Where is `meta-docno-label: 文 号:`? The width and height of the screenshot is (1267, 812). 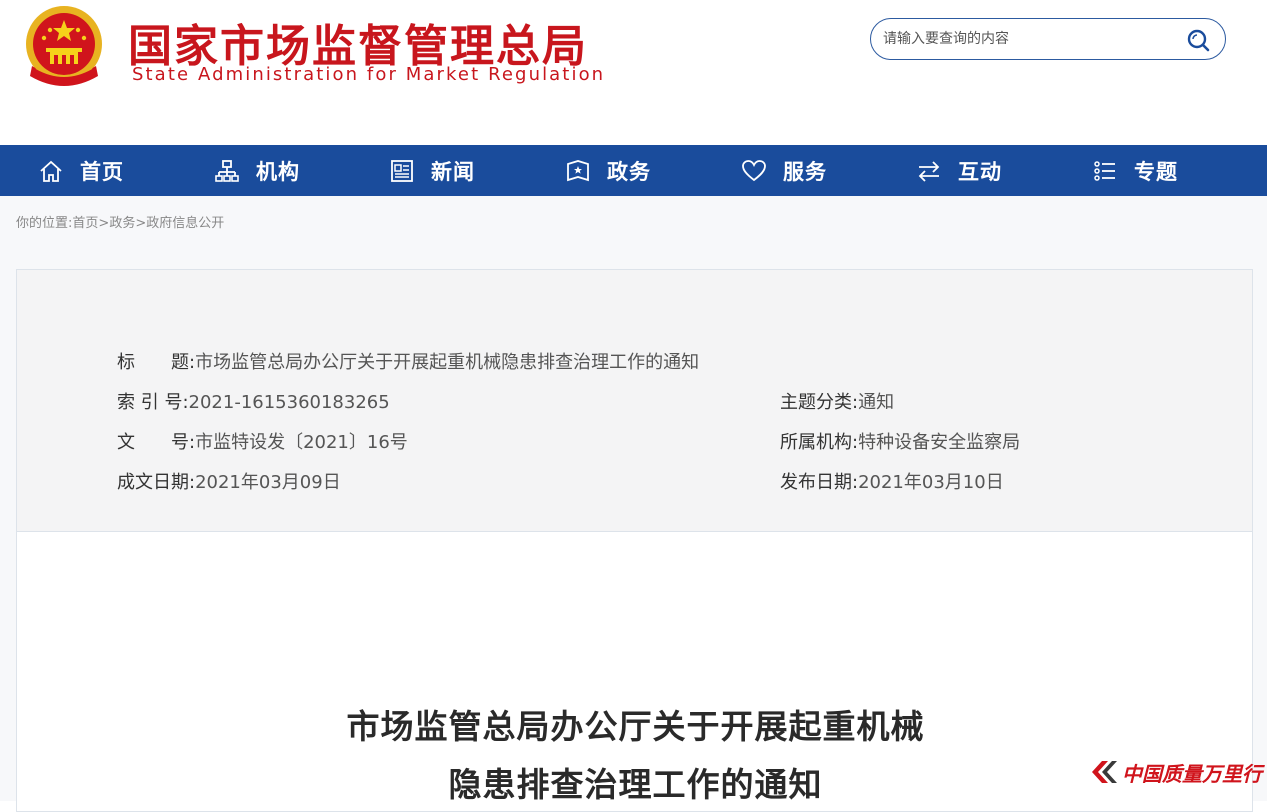
meta-docno-label: 文 号: is located at coordinates (156, 442).